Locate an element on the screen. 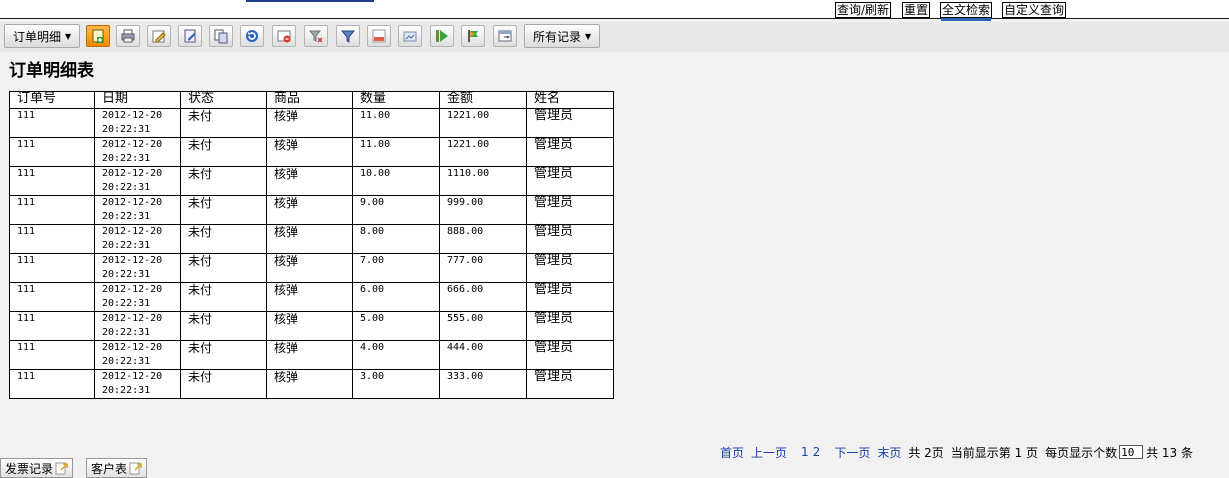  page-title: 订单明细表 is located at coordinates (51, 71).